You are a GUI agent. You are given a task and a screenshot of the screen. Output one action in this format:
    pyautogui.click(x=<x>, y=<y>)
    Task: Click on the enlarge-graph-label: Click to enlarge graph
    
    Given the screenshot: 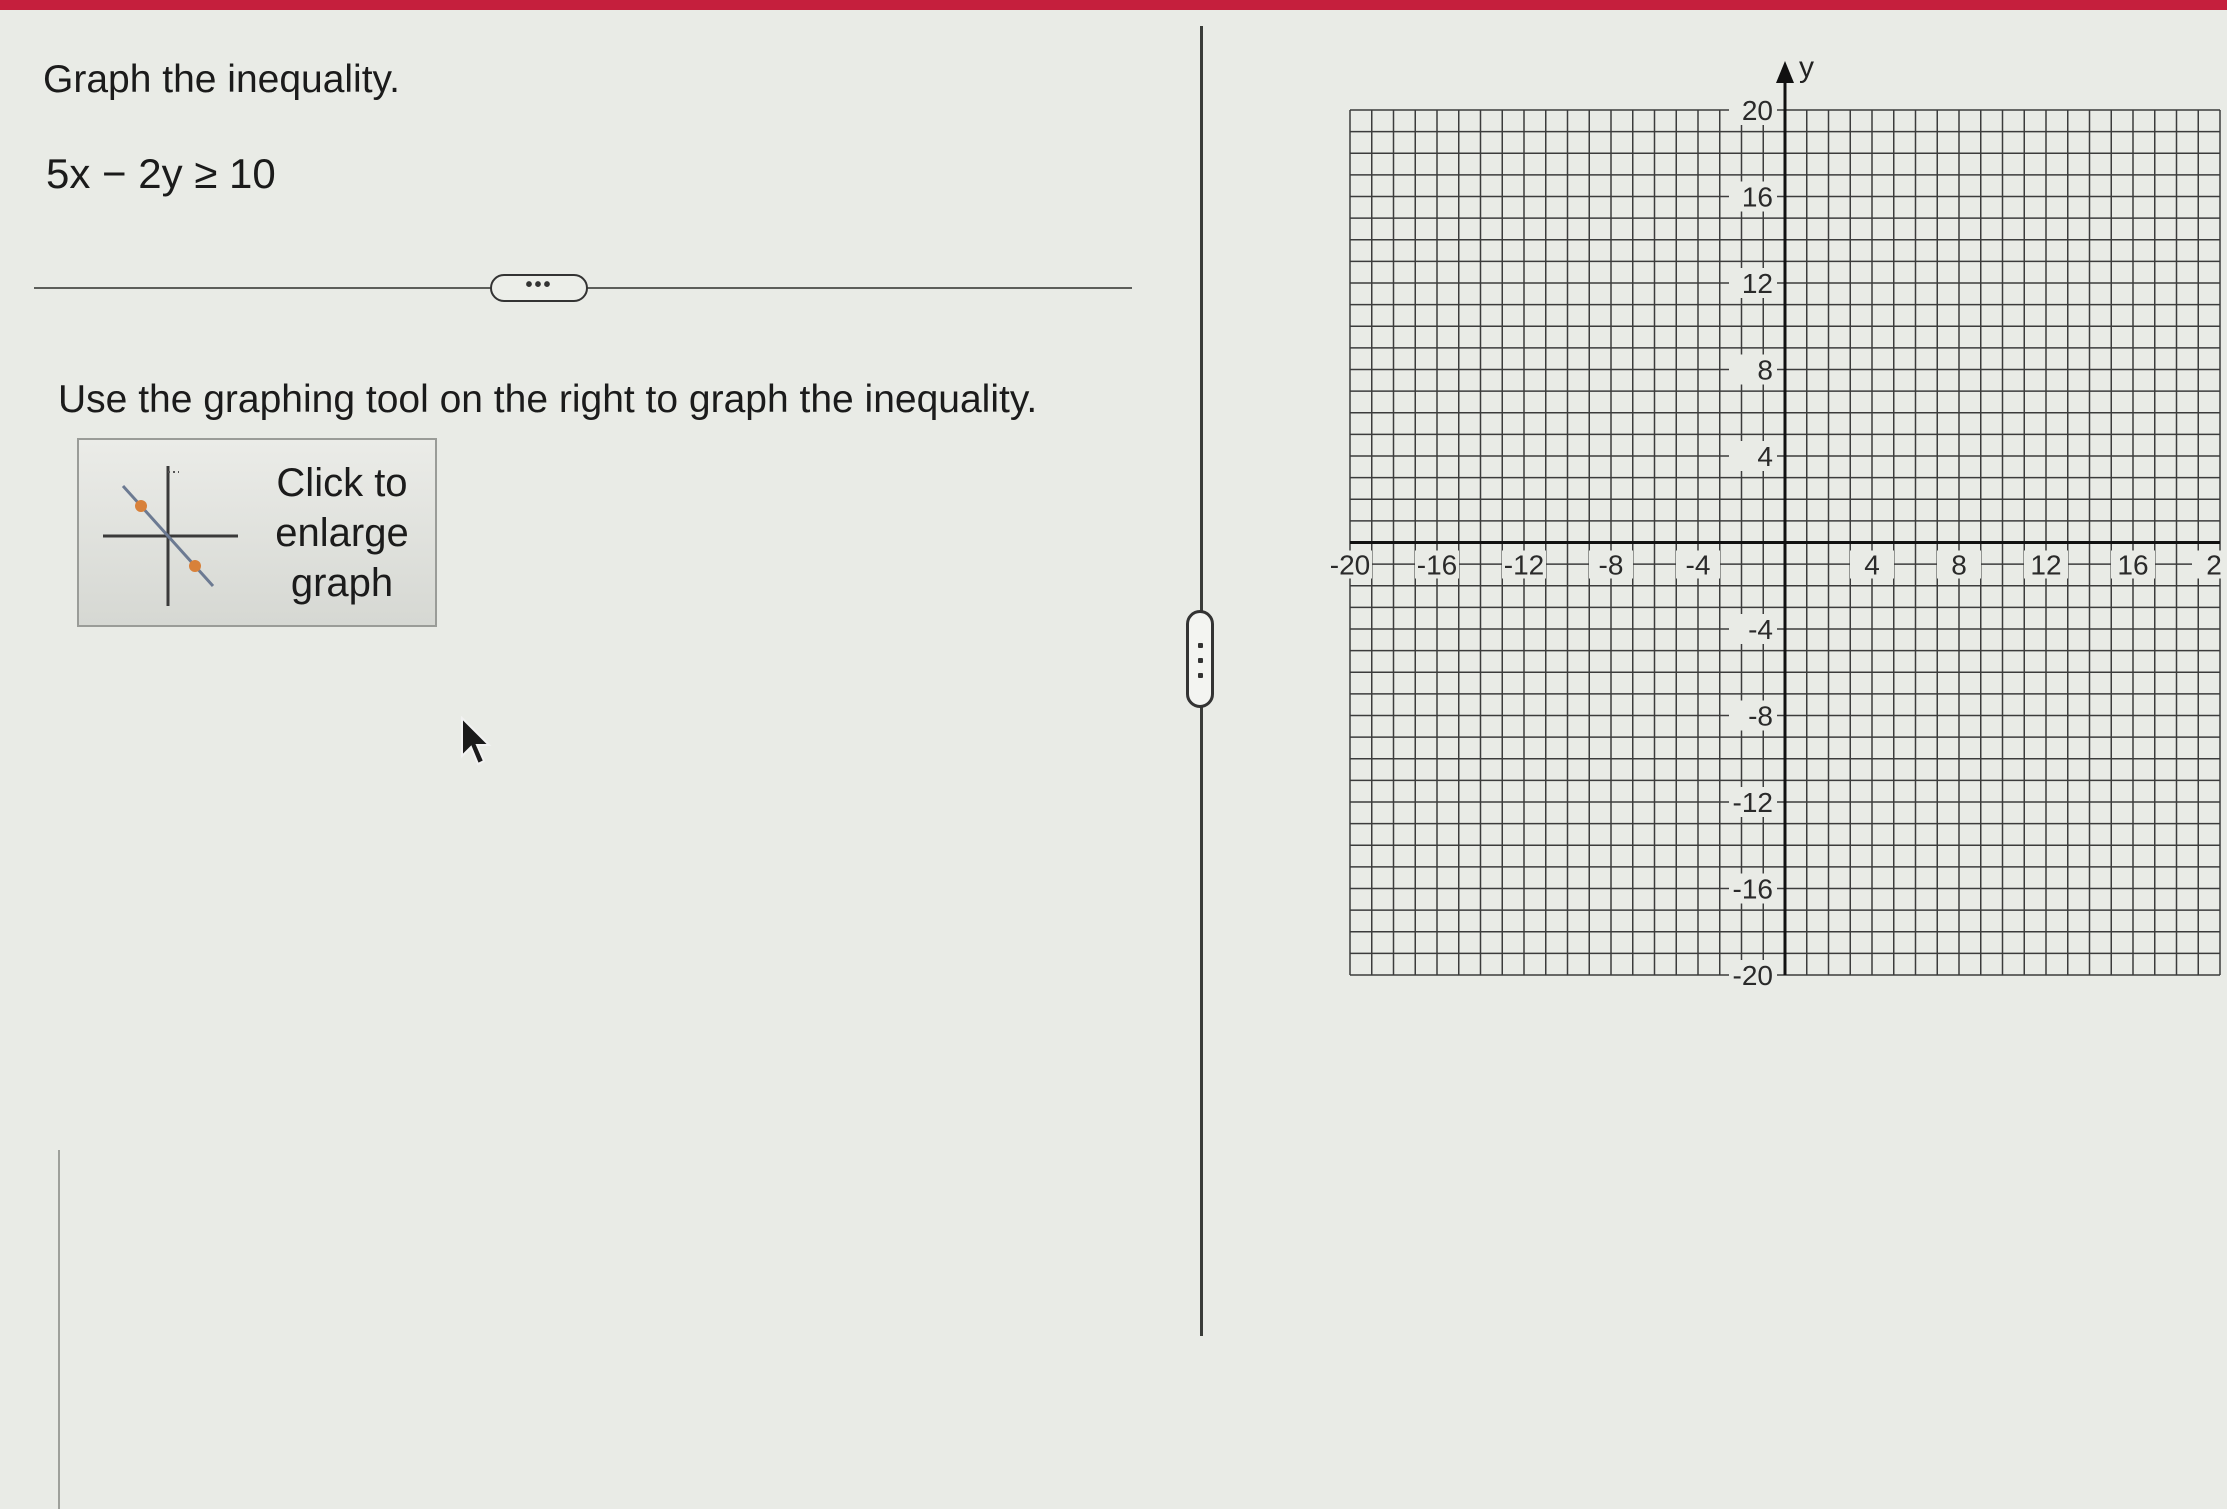 What is the action you would take?
    pyautogui.click(x=342, y=533)
    